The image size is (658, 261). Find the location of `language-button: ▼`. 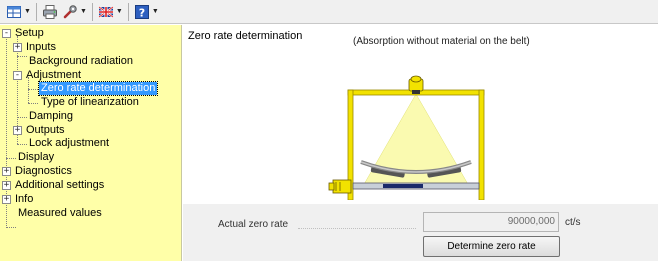

language-button: ▼ is located at coordinates (110, 12).